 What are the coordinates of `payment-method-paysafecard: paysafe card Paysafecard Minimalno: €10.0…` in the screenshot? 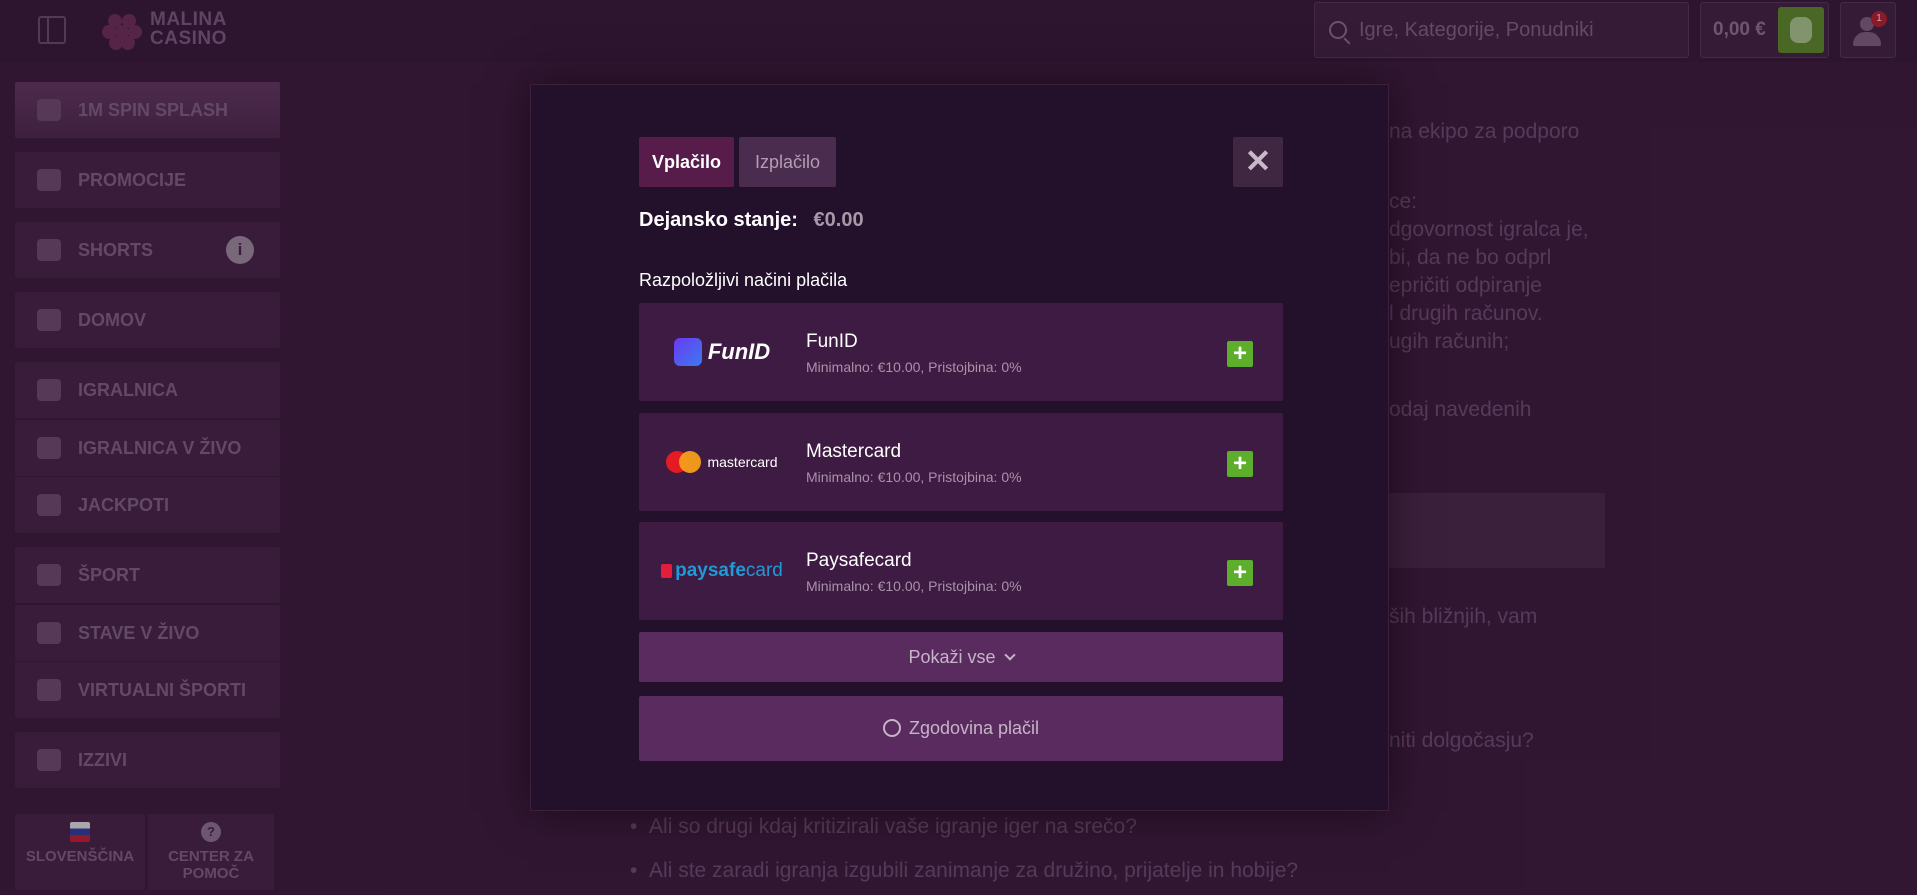 It's located at (961, 571).